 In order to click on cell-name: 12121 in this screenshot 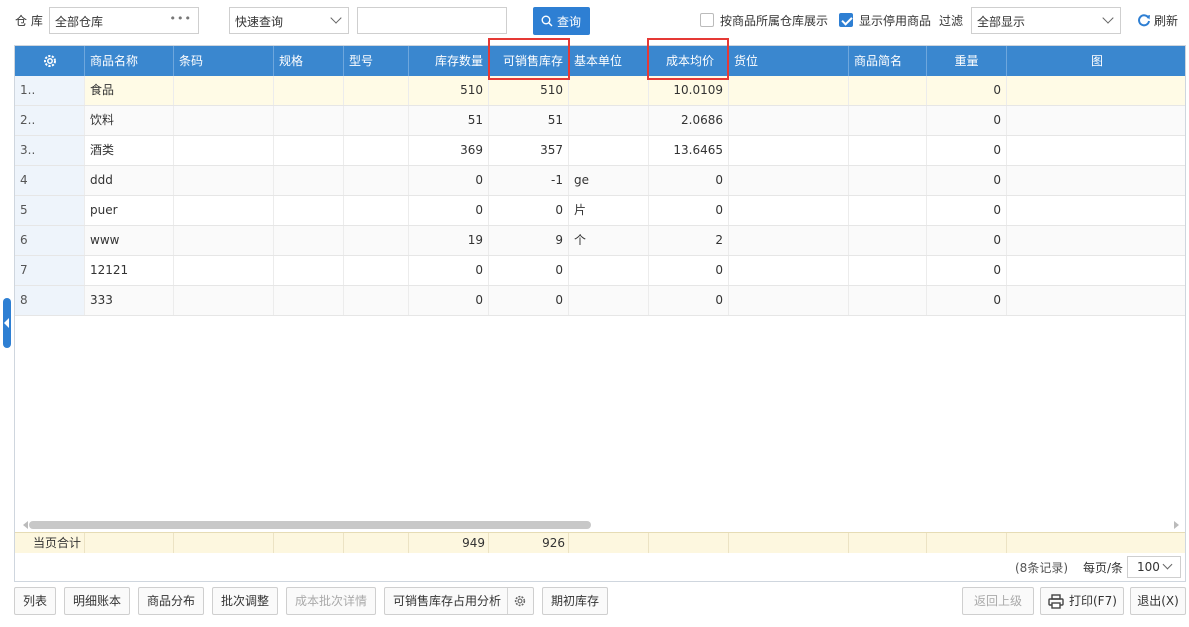, I will do `click(129, 270)`.